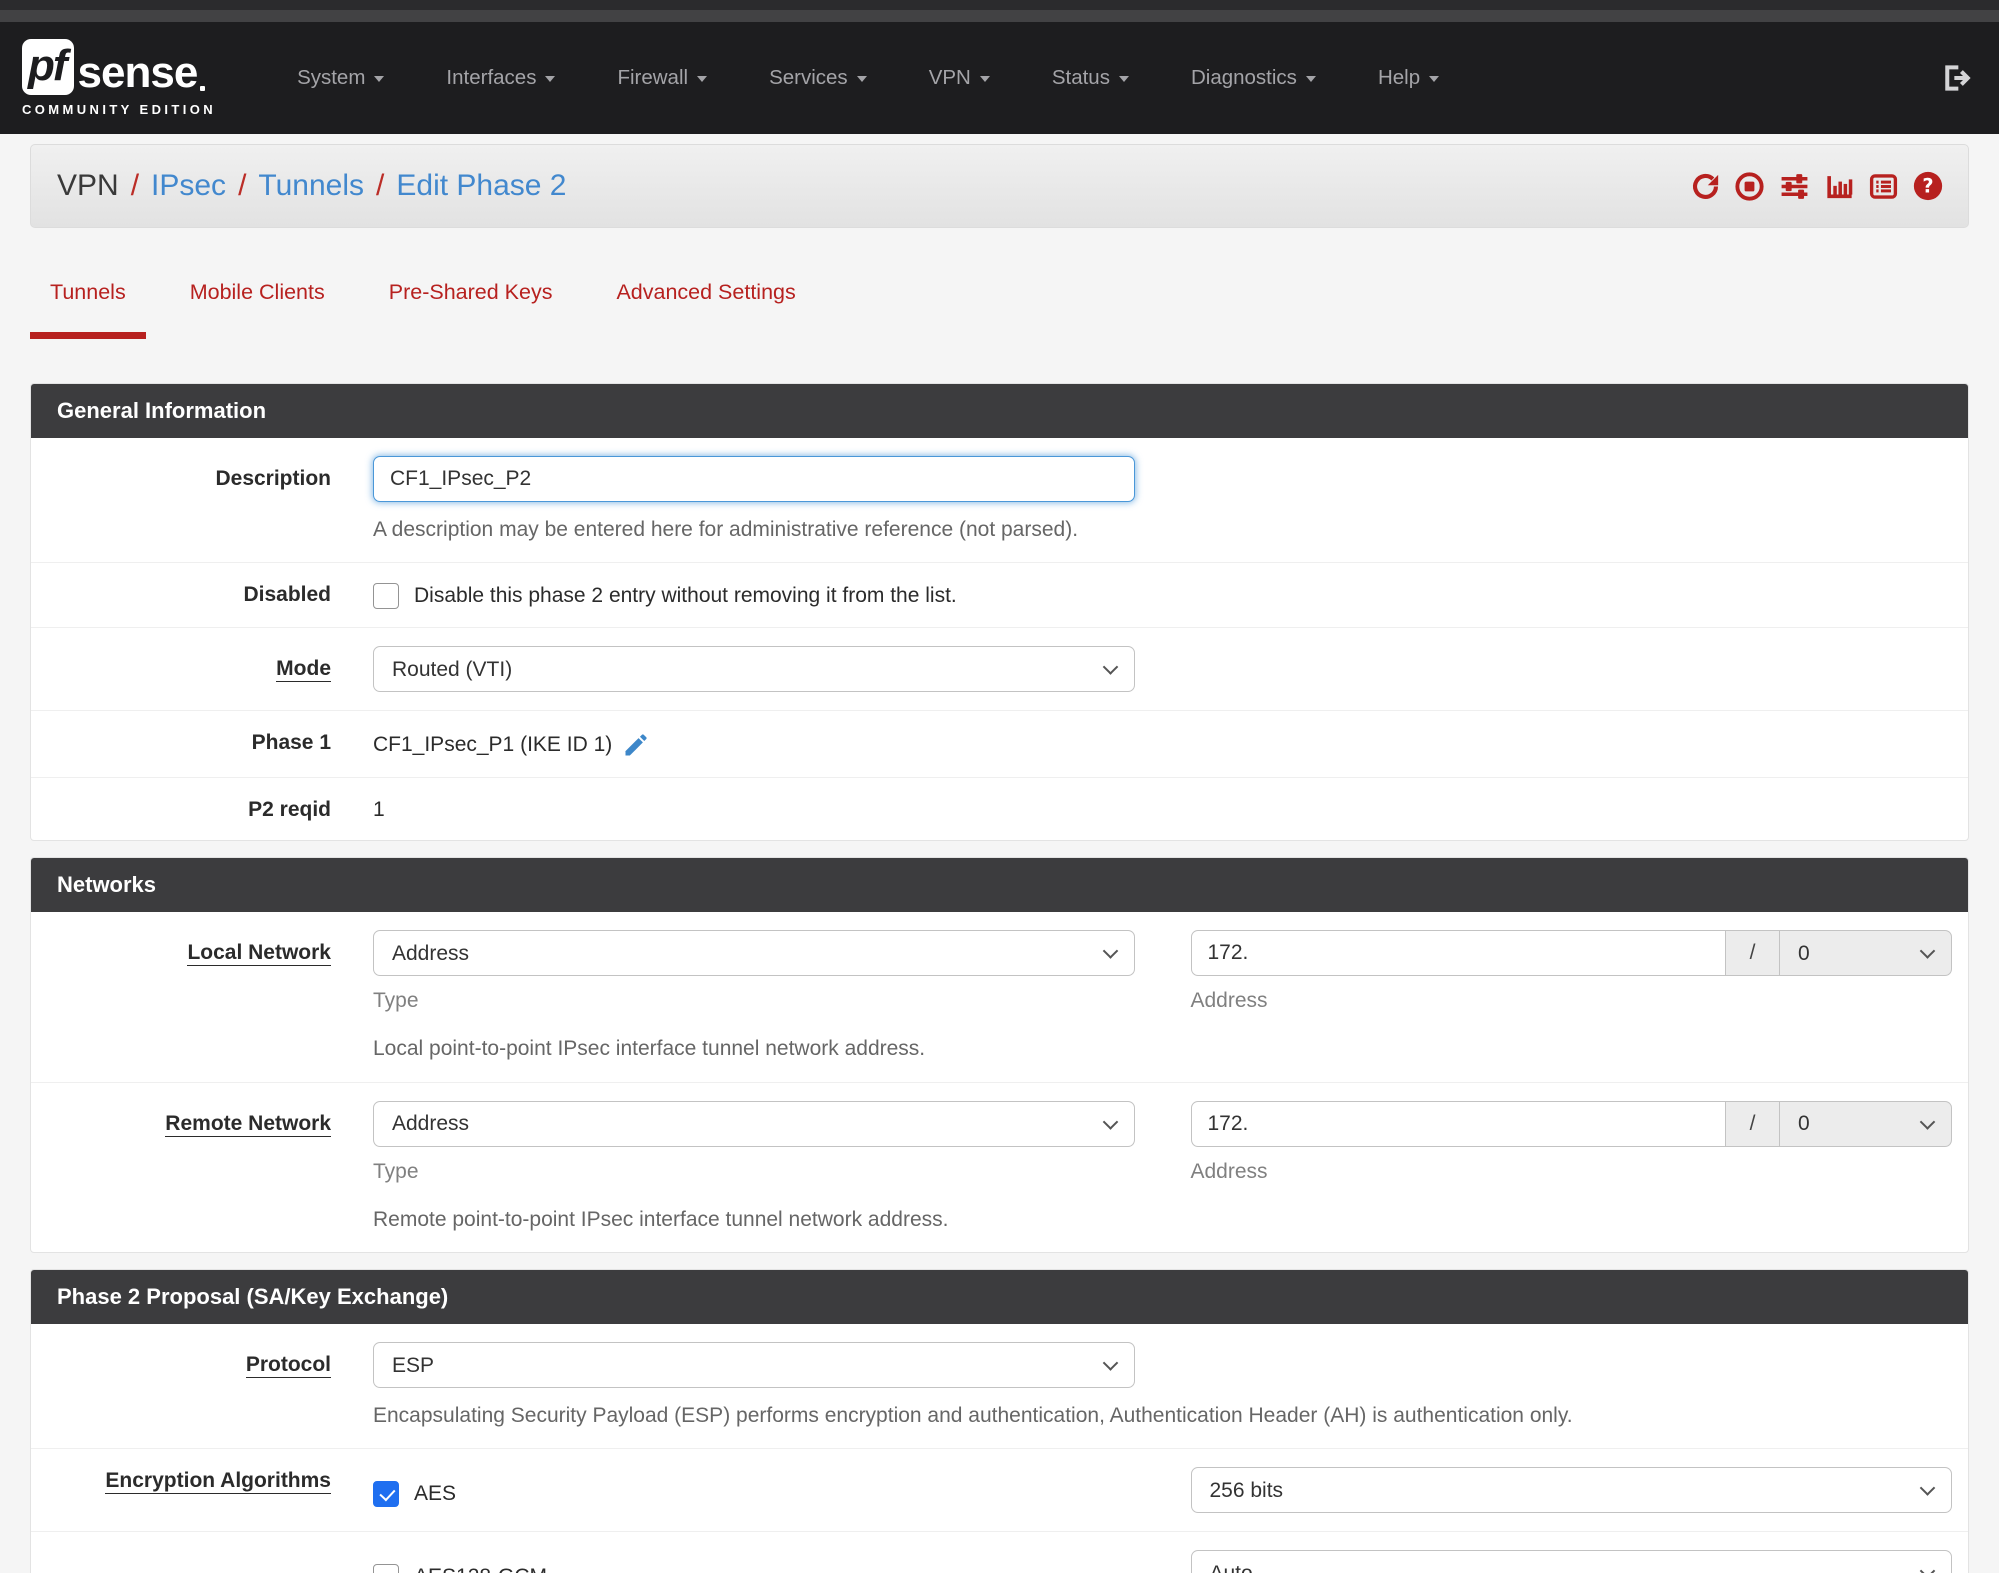 Image resolution: width=1999 pixels, height=1573 pixels. What do you see at coordinates (291, 743) in the screenshot?
I see `phase1-label: Phase 1` at bounding box center [291, 743].